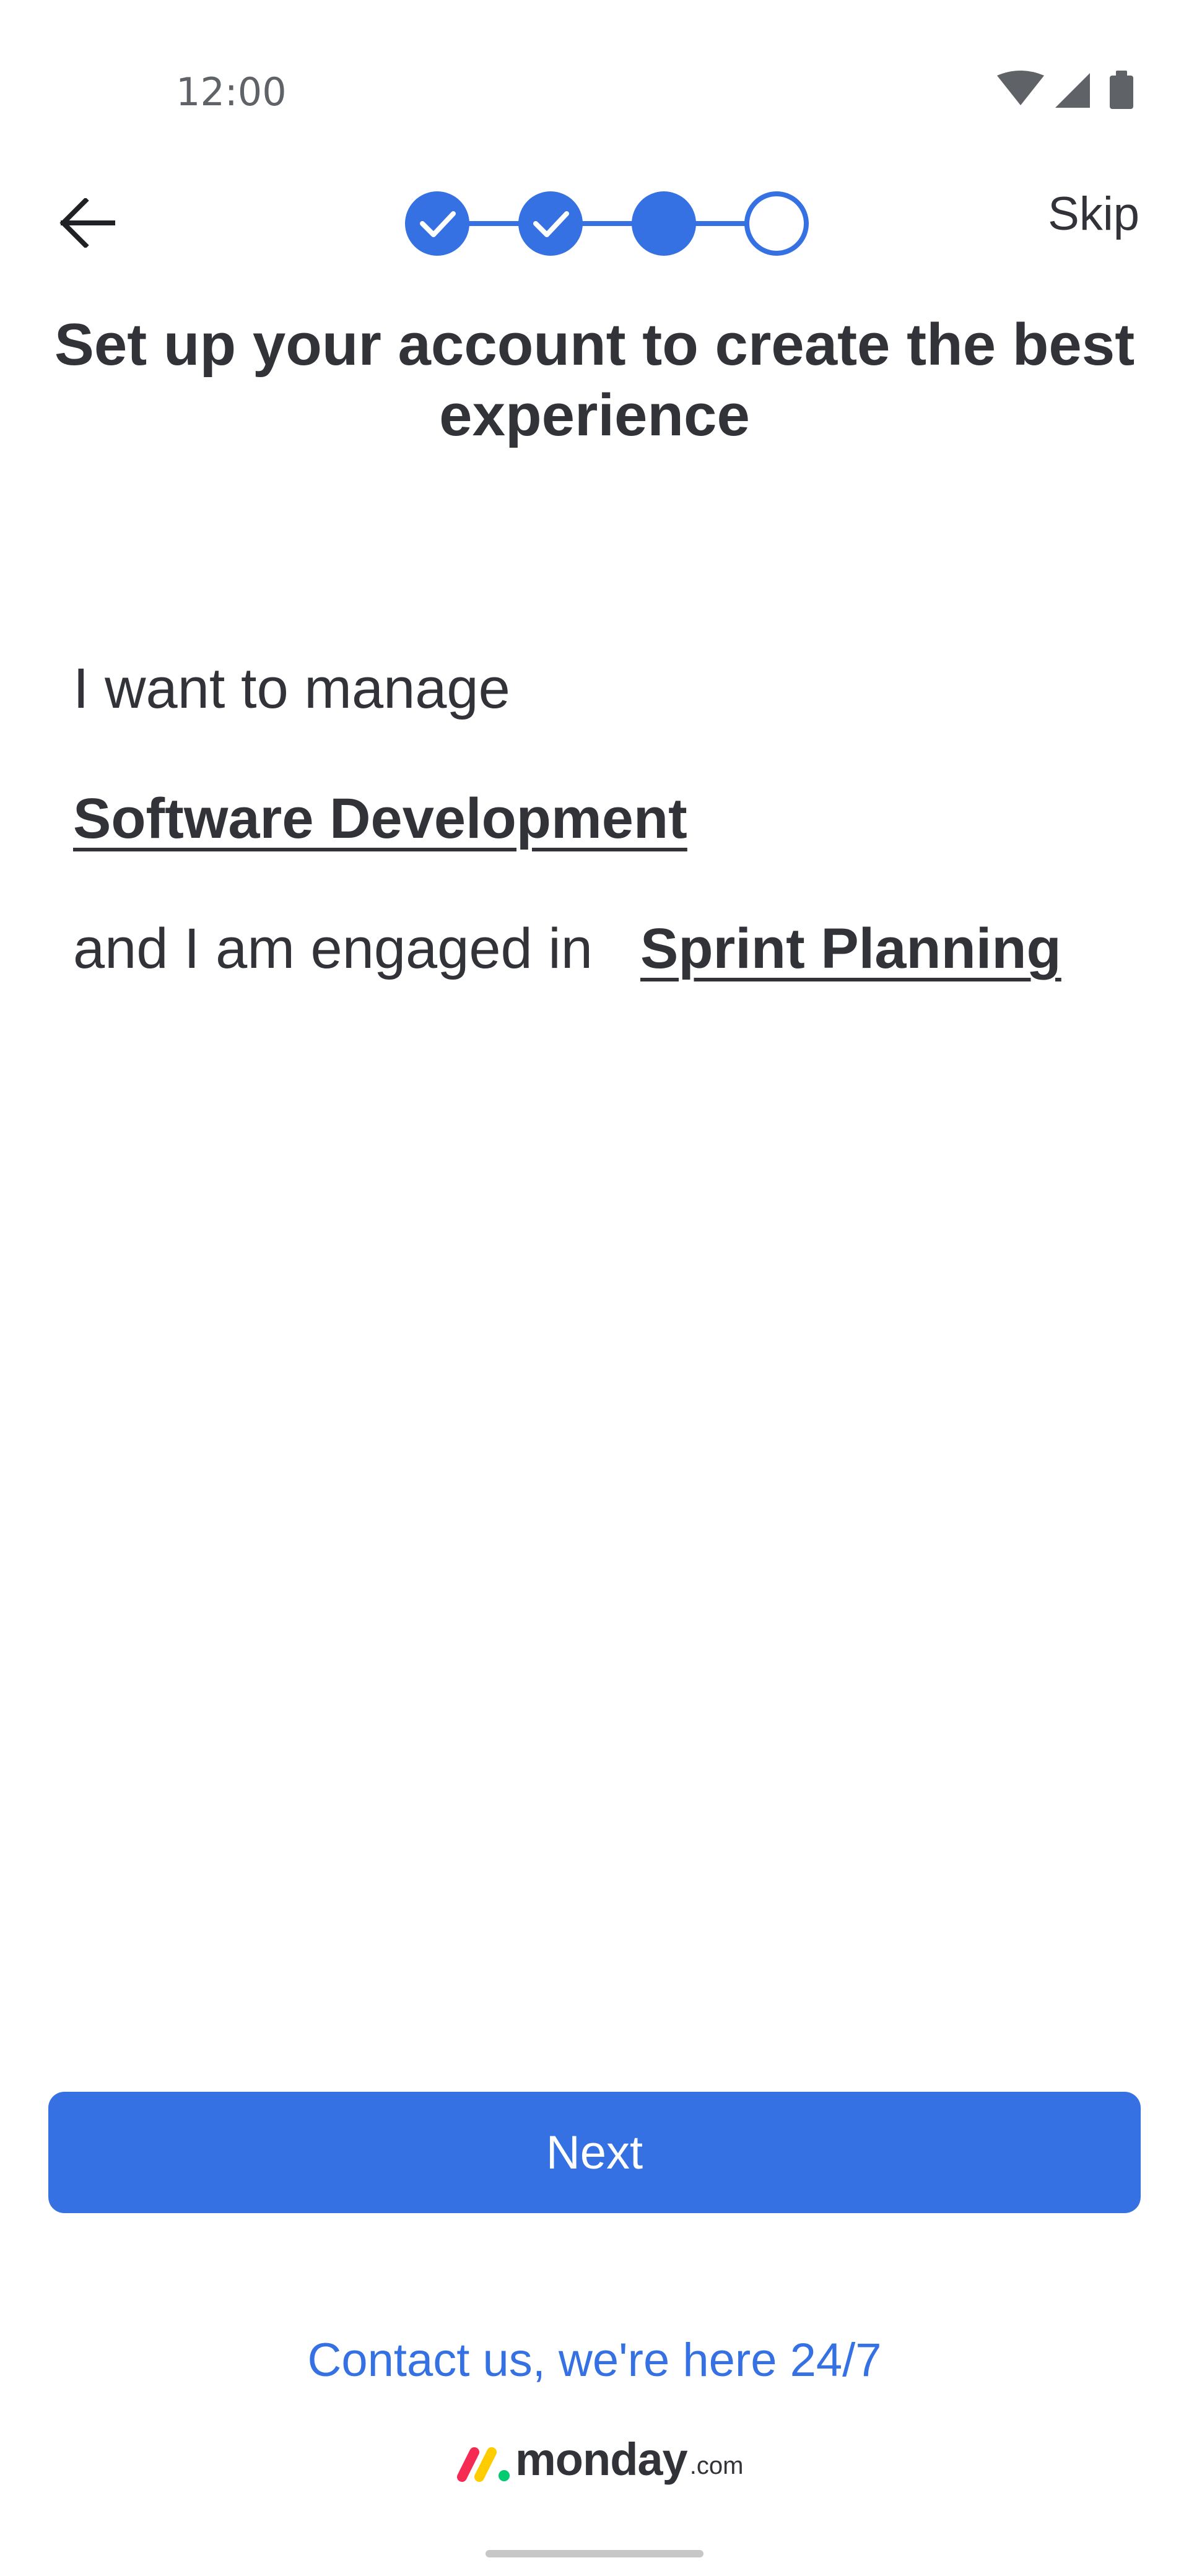 This screenshot has width=1189, height=2576. Describe the element at coordinates (594, 2152) in the screenshot. I see `next-button: Next` at that location.